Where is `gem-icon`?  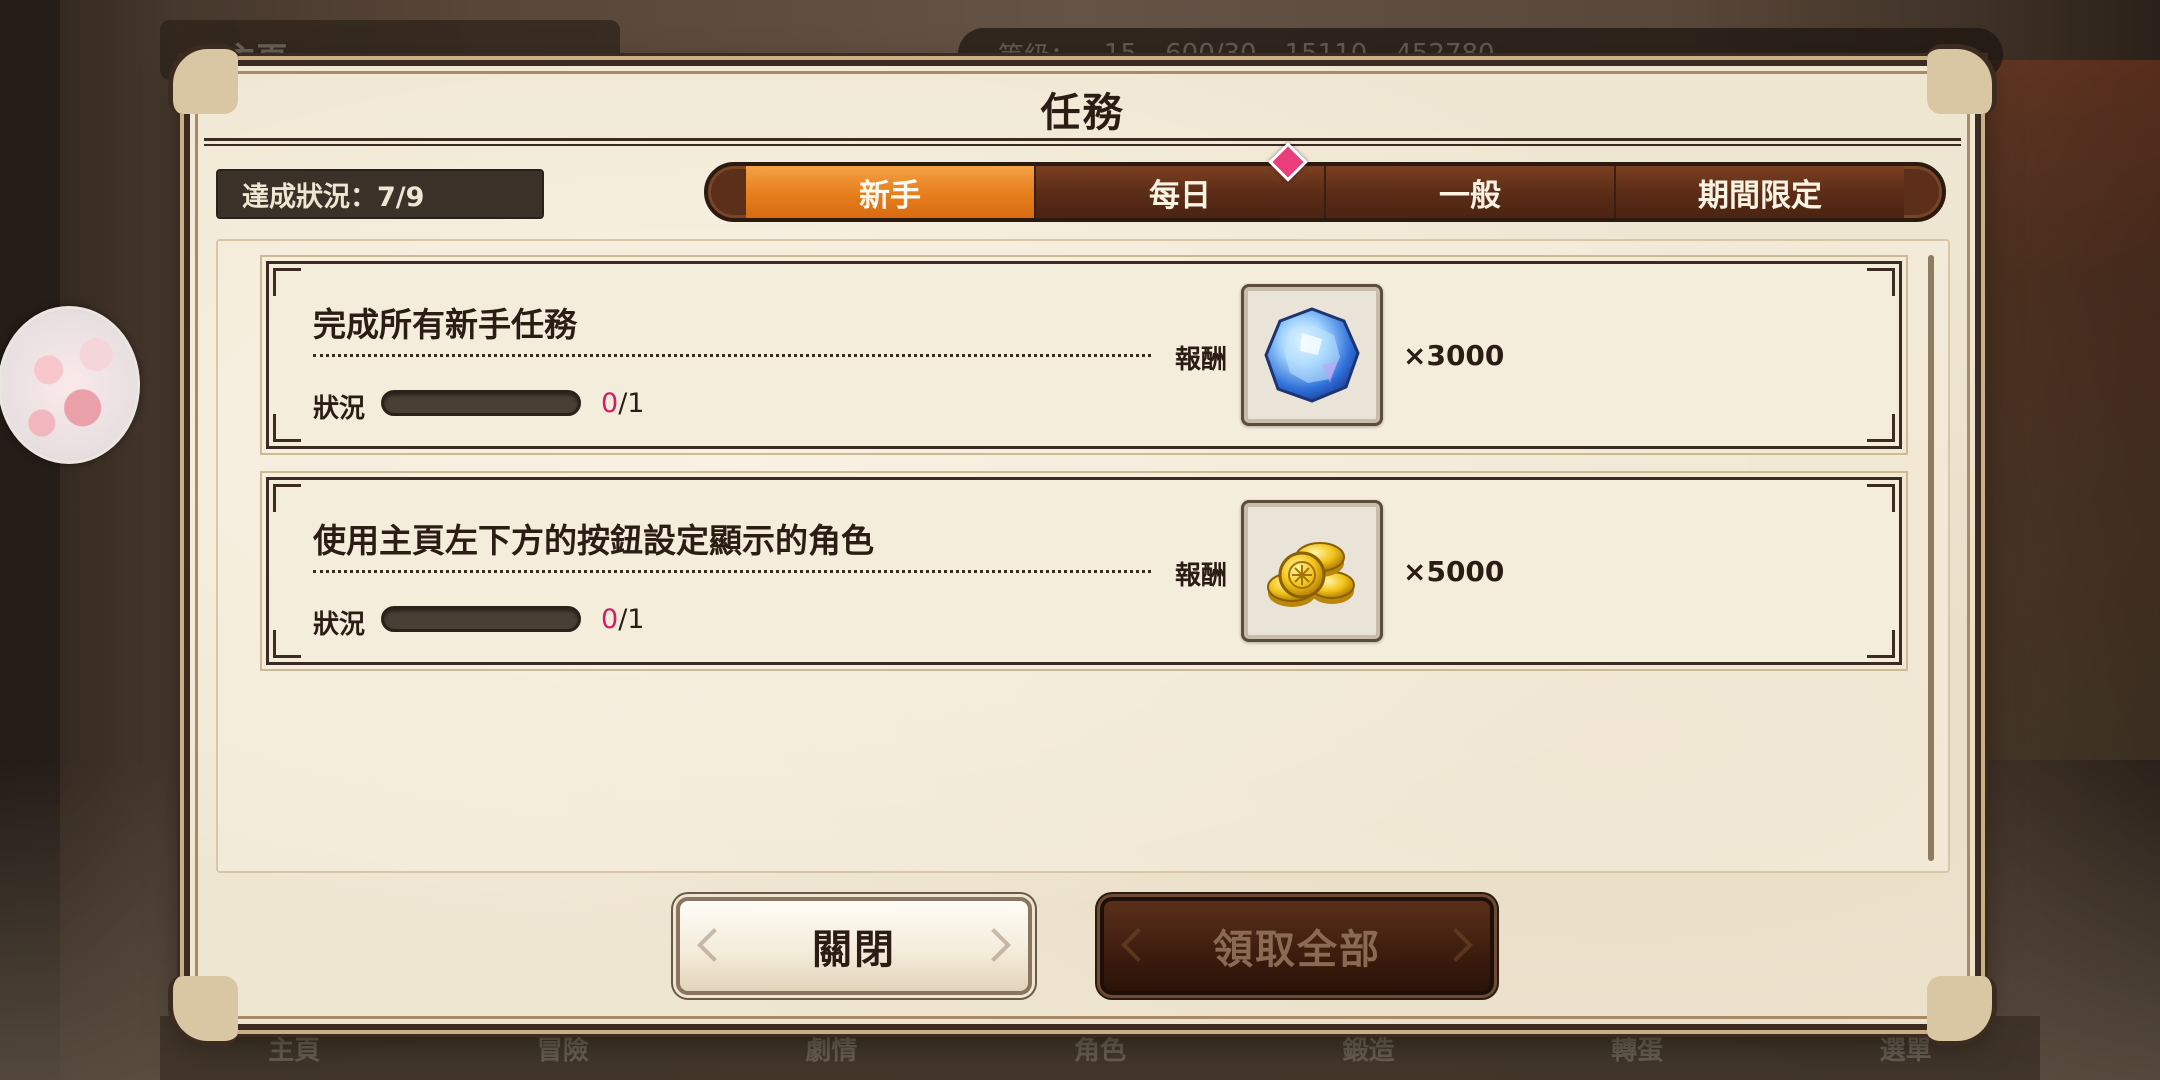
gem-icon is located at coordinates (1312, 355).